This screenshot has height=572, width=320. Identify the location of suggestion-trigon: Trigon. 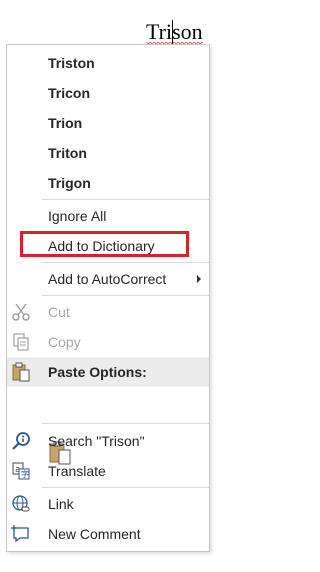
(108, 183).